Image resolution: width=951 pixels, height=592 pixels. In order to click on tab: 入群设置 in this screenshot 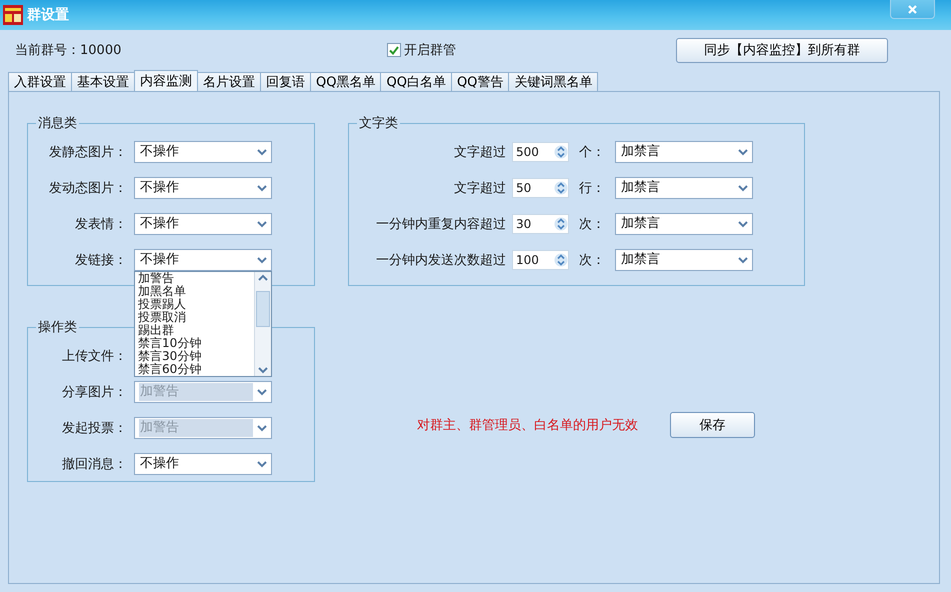, I will do `click(40, 81)`.